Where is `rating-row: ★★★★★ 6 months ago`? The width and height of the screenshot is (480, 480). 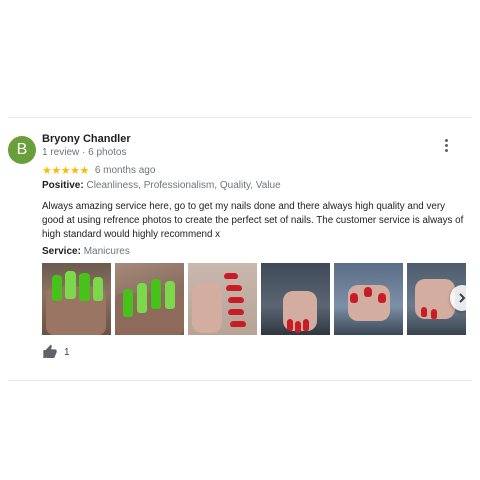 rating-row: ★★★★★ 6 months ago is located at coordinates (98, 170).